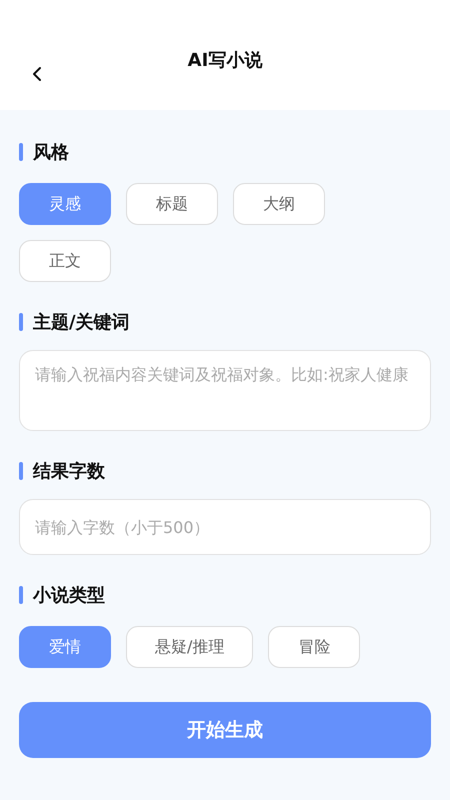  What do you see at coordinates (225, 390) in the screenshot?
I see `keyword-field: 请输入祝福内容关键词及祝福对象。比如:祝家人健康` at bounding box center [225, 390].